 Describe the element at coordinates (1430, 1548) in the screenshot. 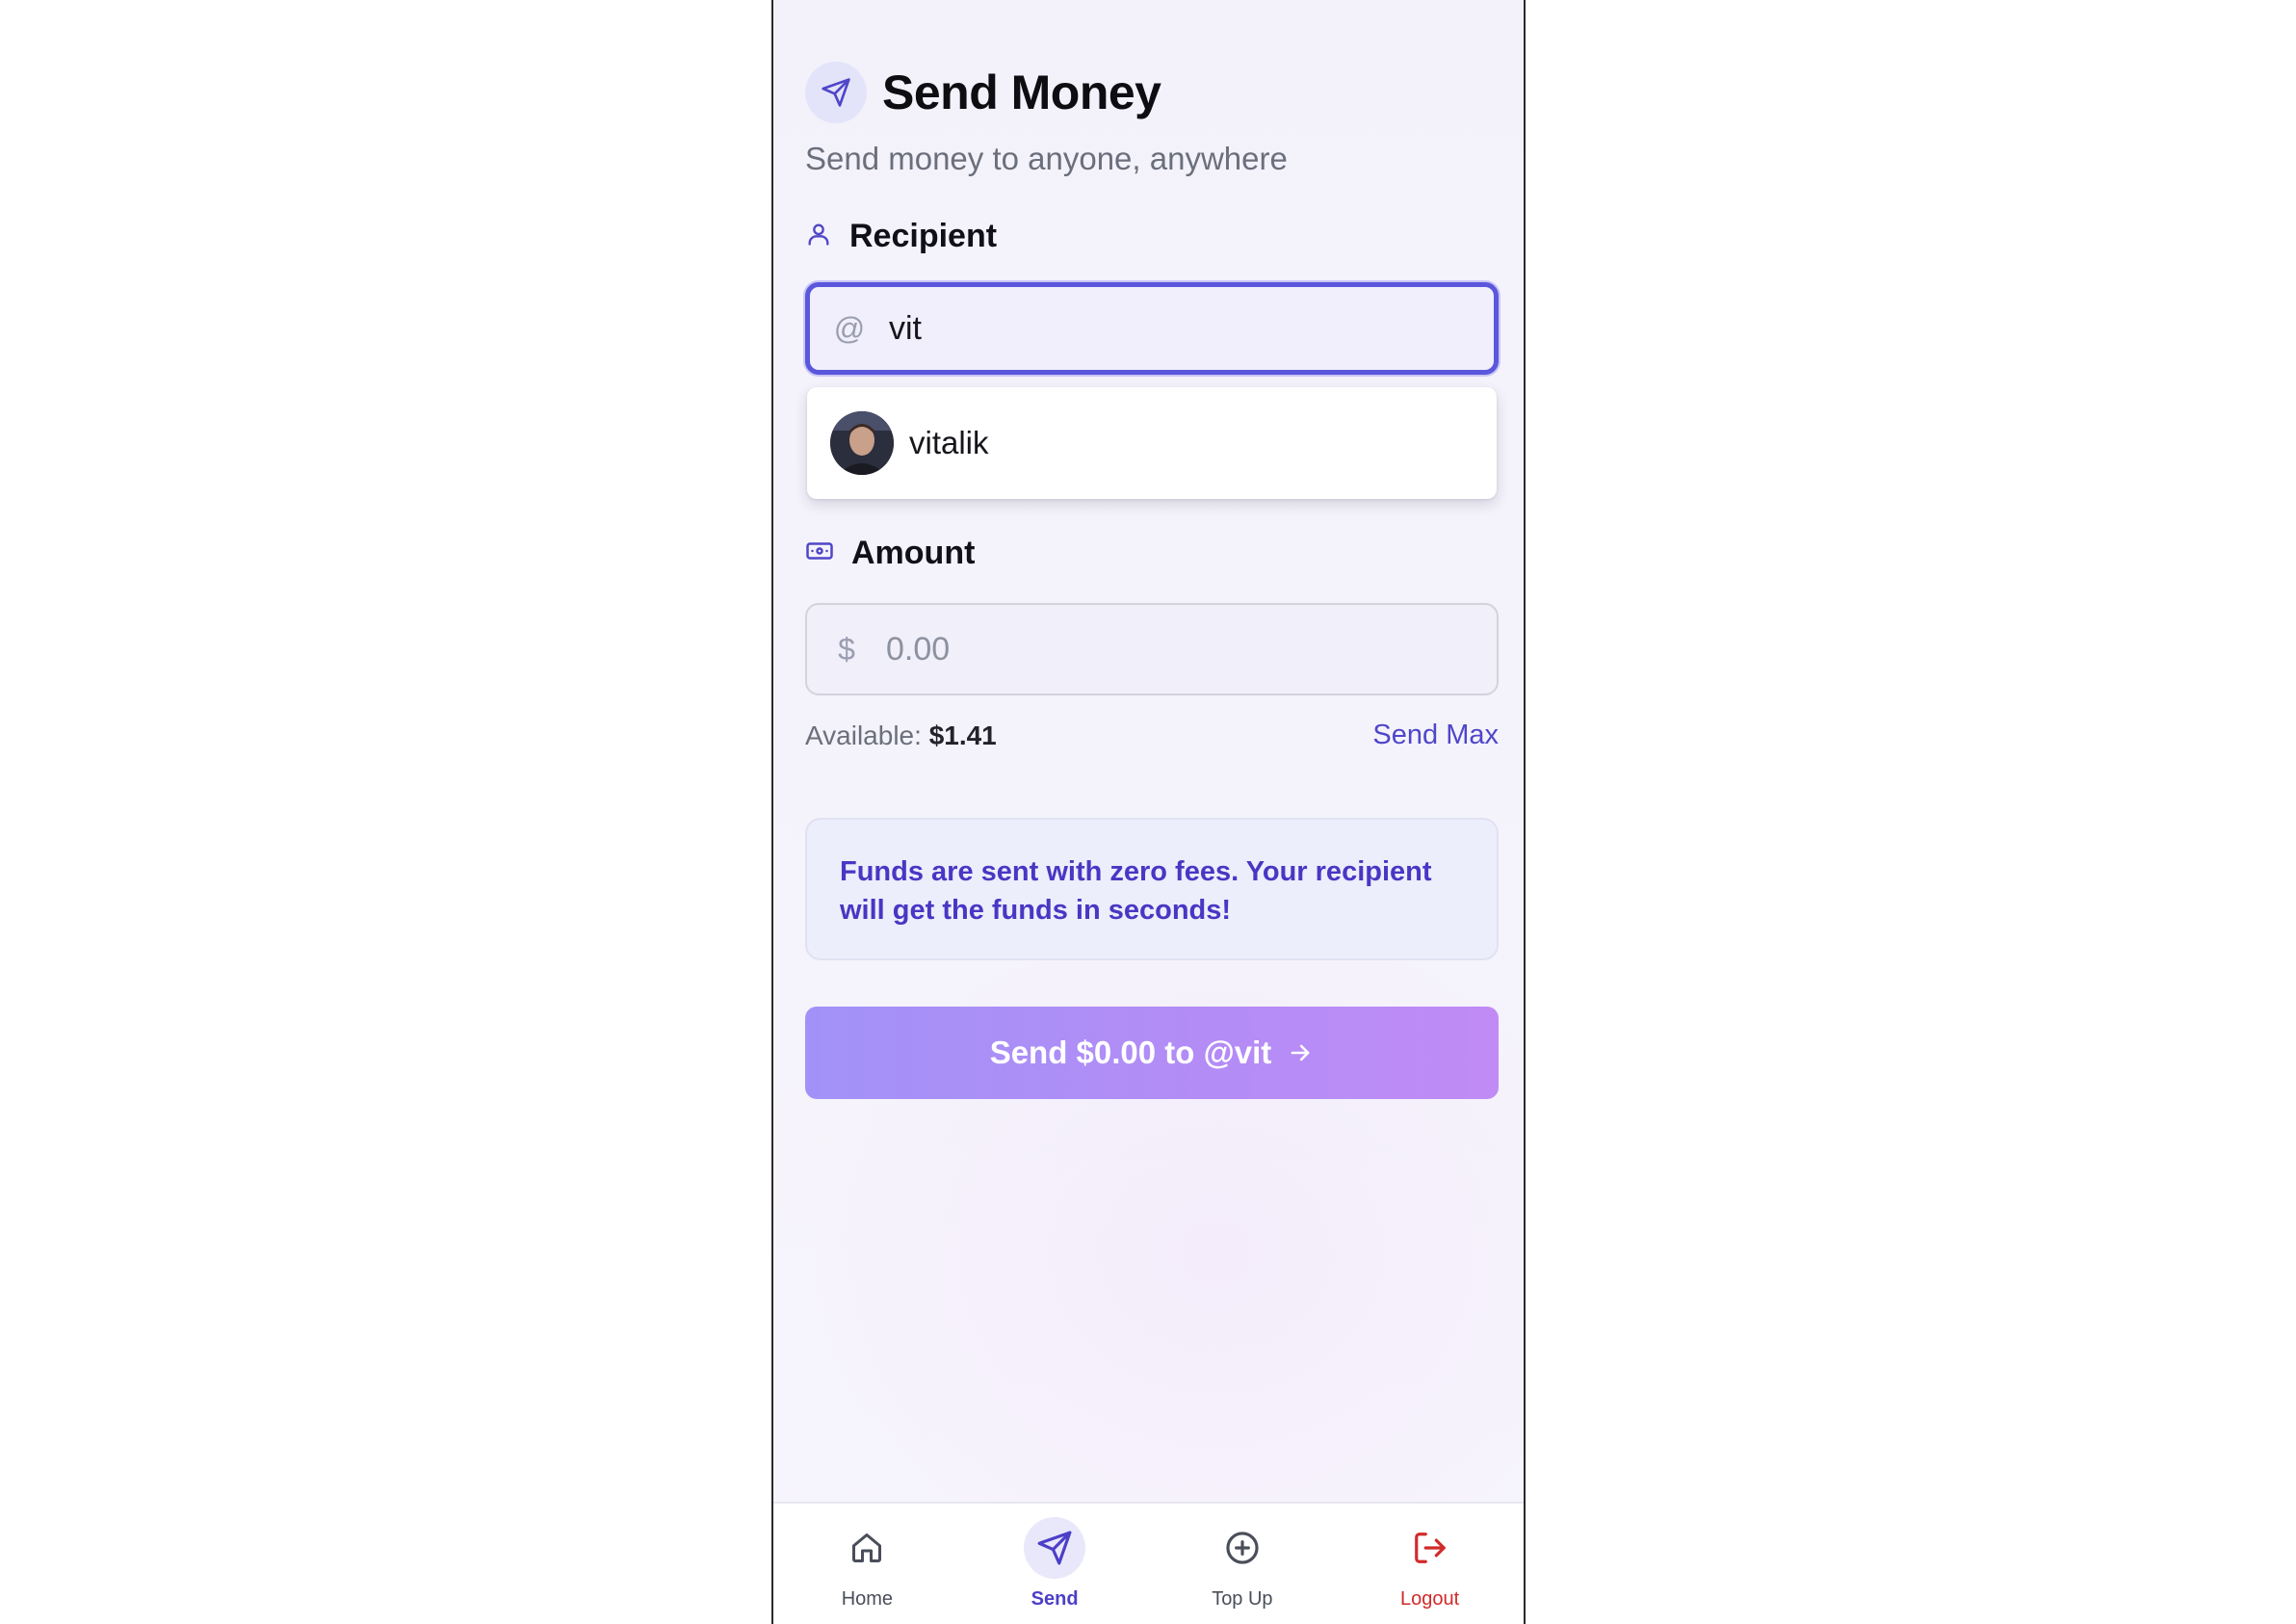

I see `logout-icon` at that location.